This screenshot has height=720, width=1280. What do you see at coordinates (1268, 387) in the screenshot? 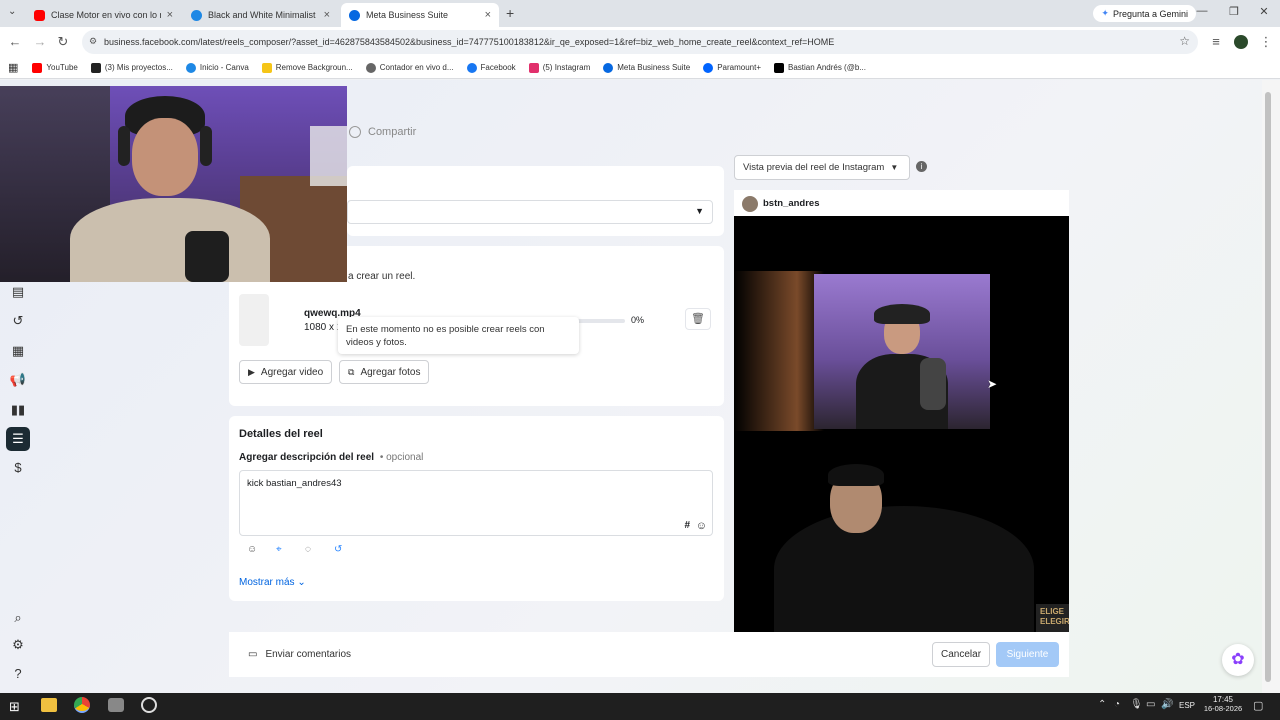
I see `scrollbar-thumb` at bounding box center [1268, 387].